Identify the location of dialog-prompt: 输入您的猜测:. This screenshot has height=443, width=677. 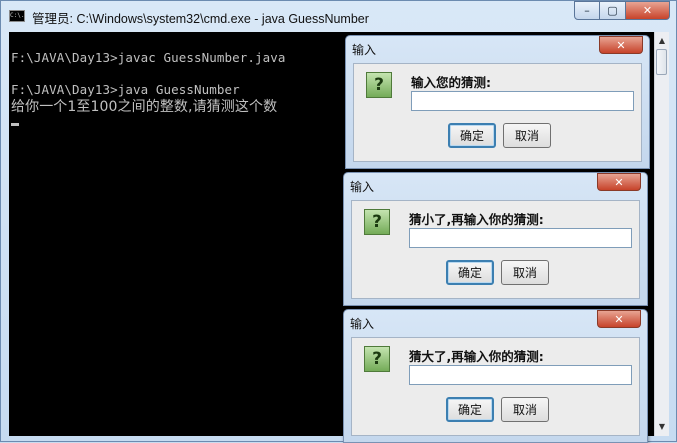
(451, 82).